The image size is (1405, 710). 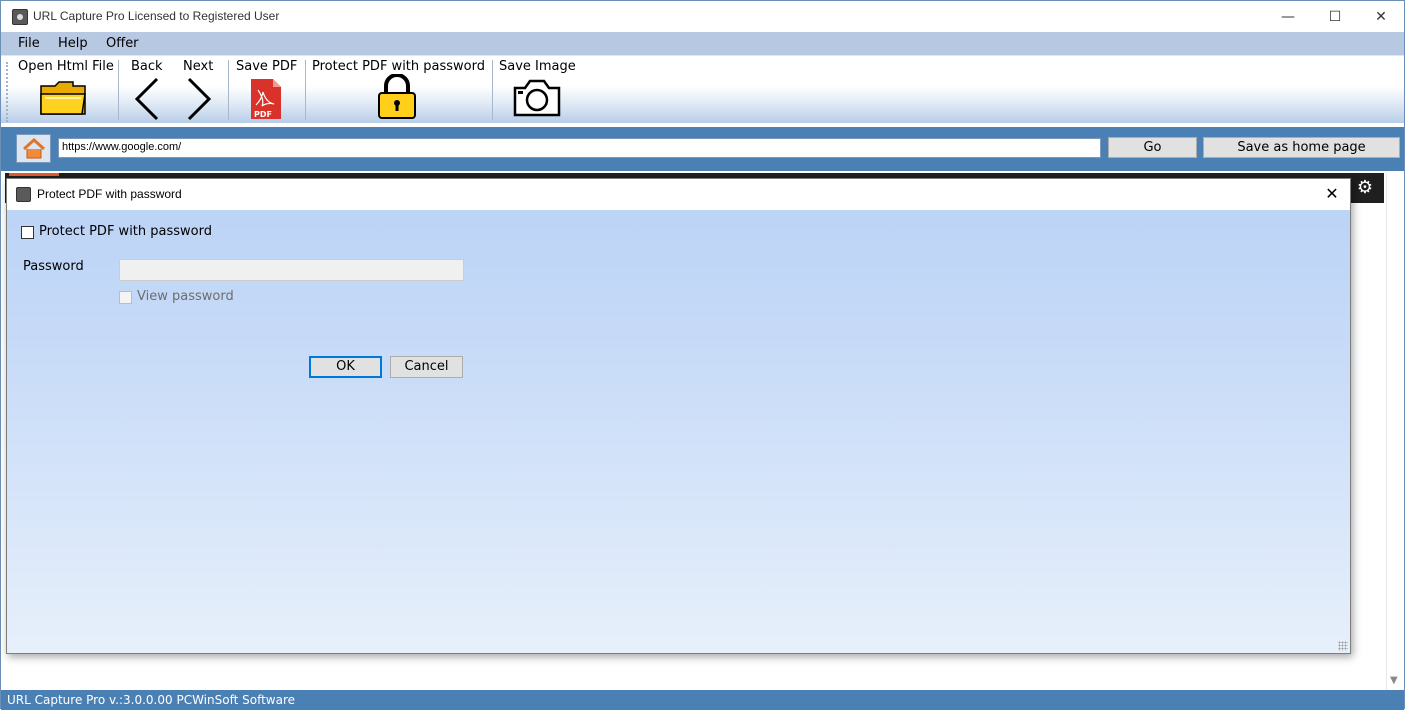 I want to click on back-label: Back, so click(x=147, y=66).